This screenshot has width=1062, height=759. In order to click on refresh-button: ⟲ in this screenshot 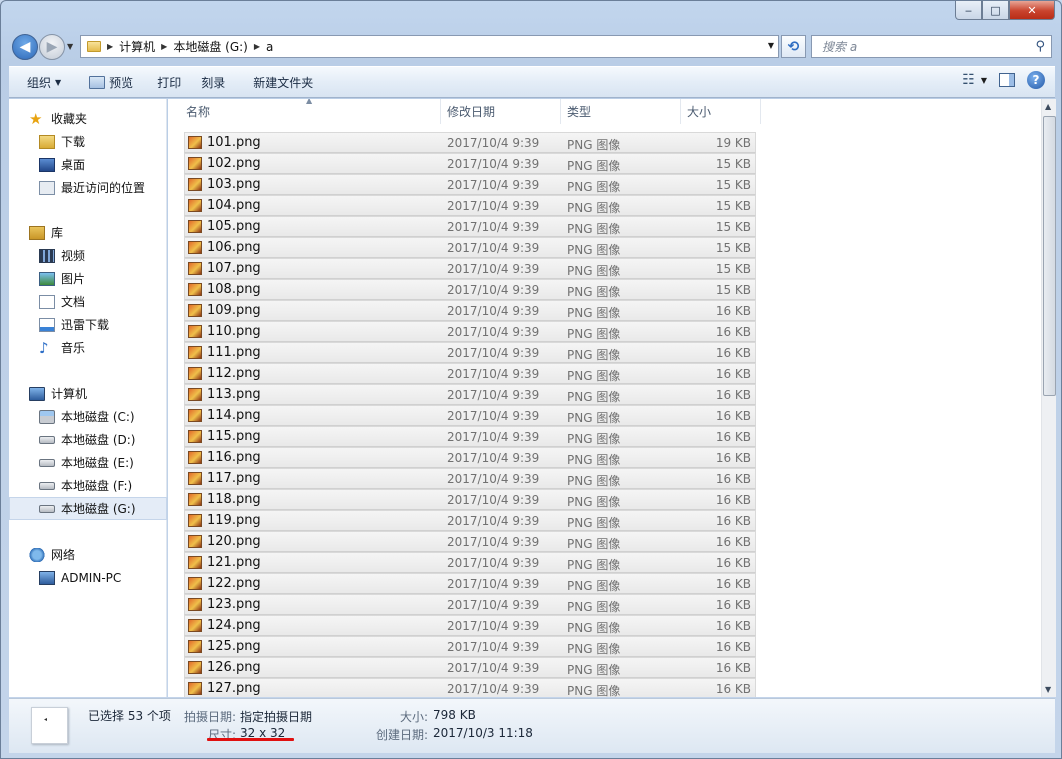, I will do `click(793, 46)`.